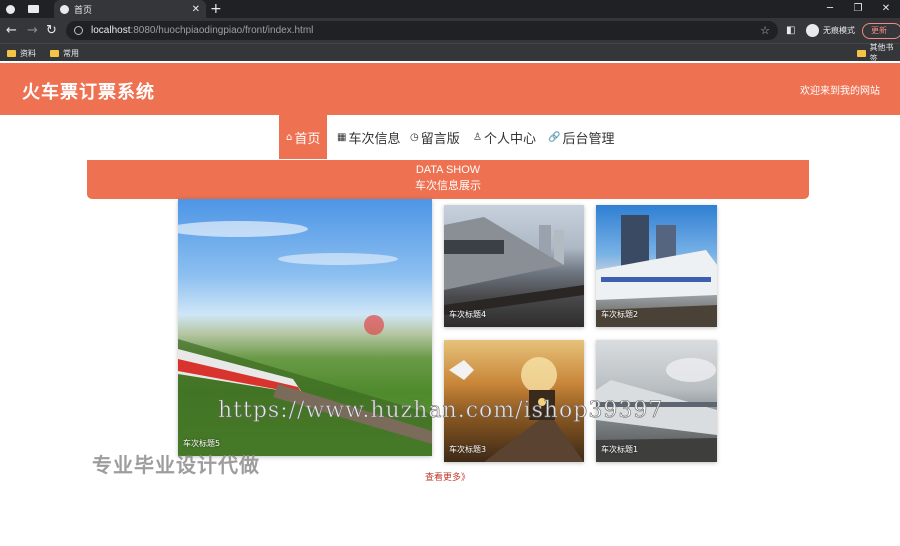 This screenshot has height=546, width=900. I want to click on home-icon: ⌂, so click(289, 137).